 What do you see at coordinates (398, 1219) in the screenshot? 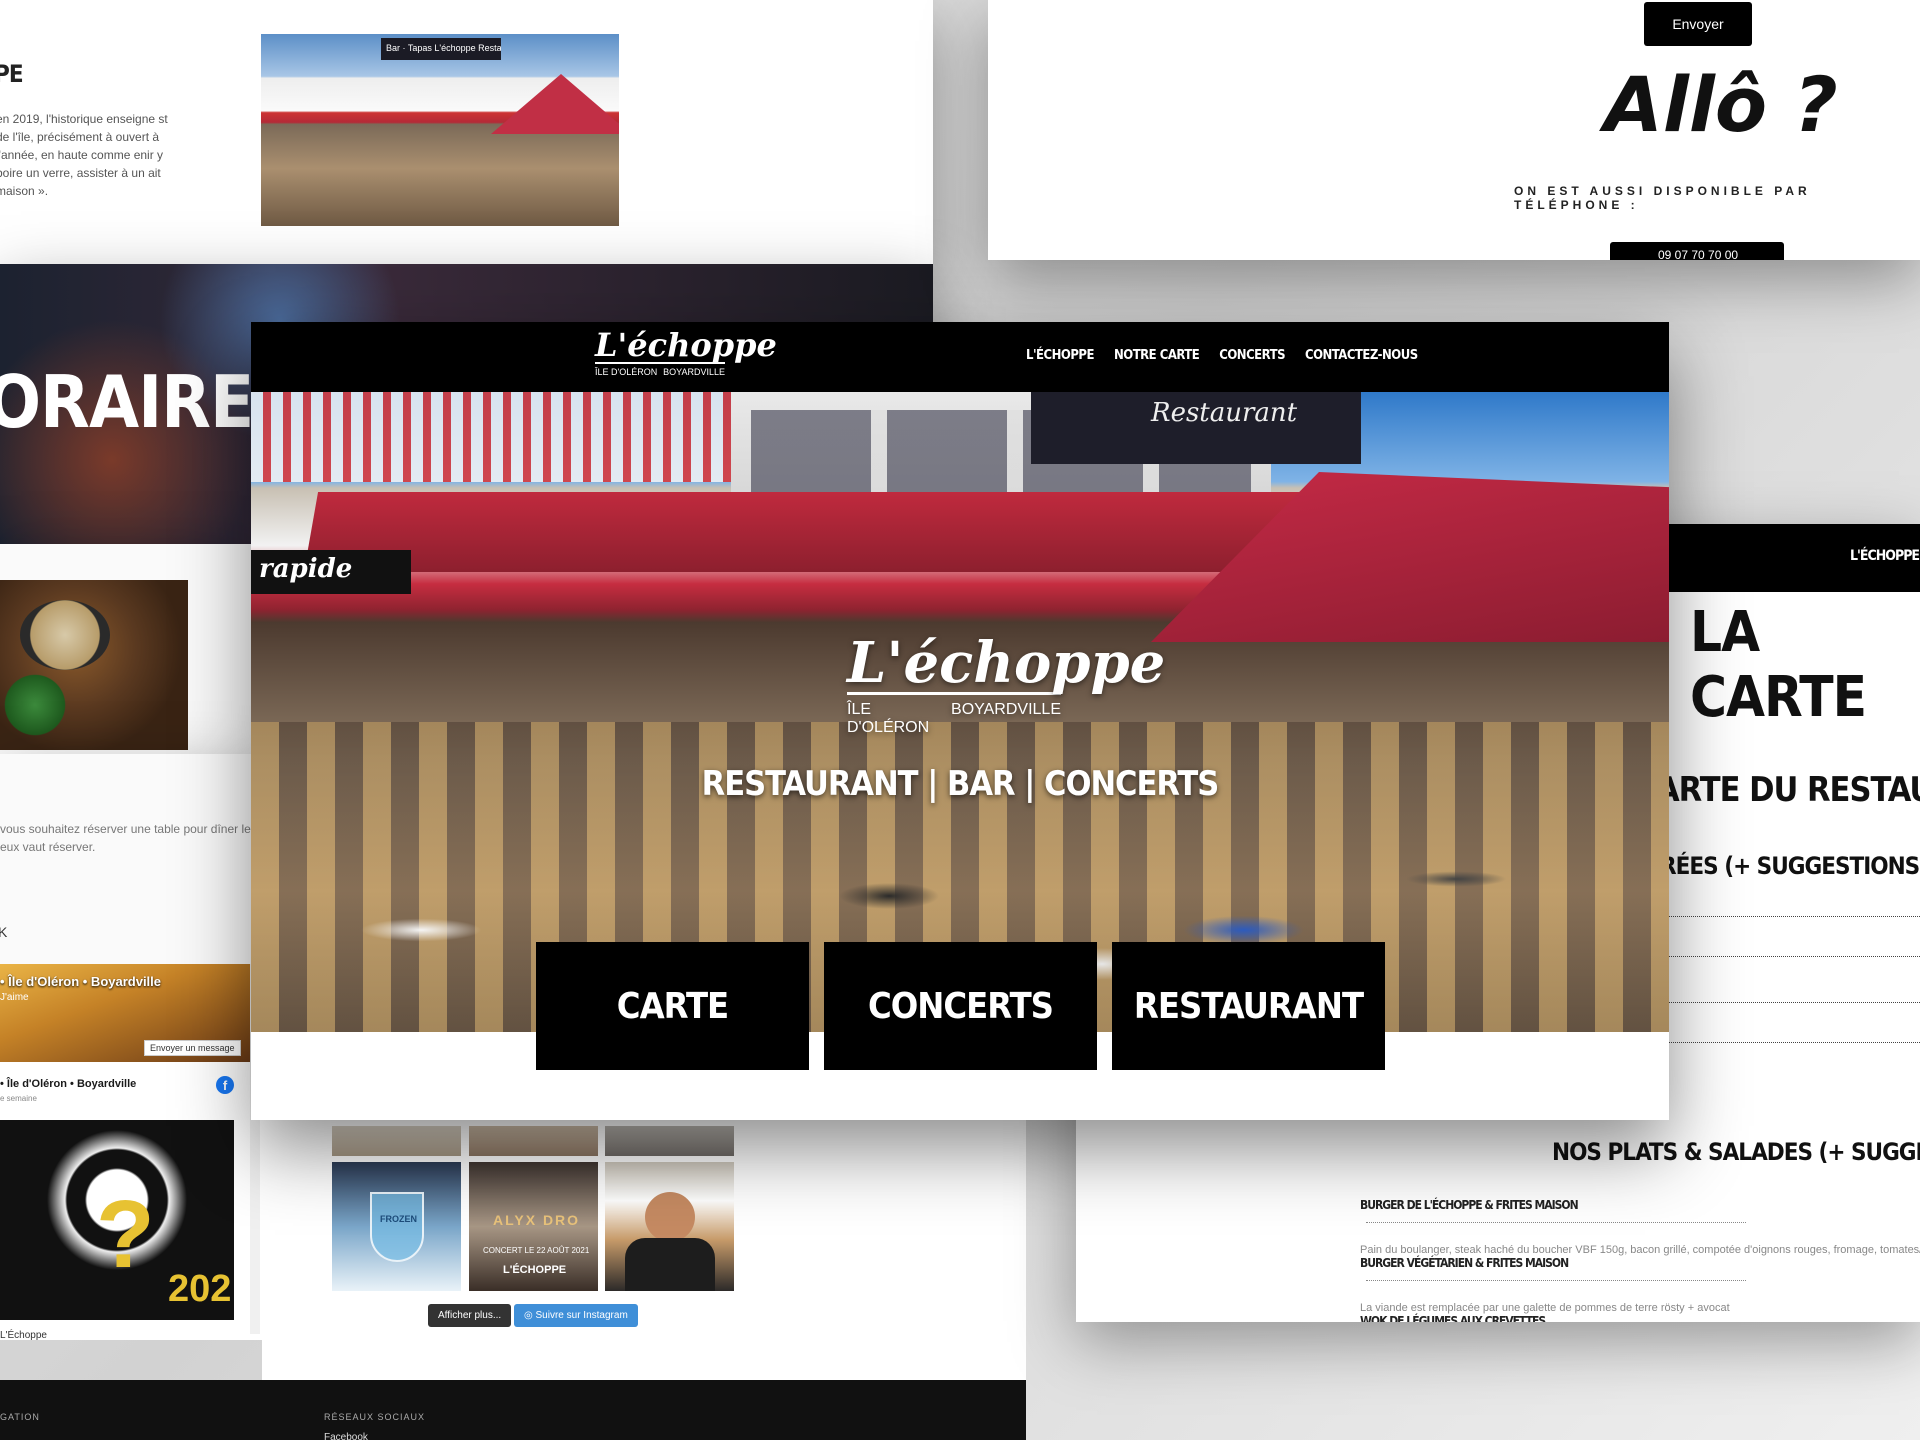
I see `tile-frozen-text: FROZEN` at bounding box center [398, 1219].